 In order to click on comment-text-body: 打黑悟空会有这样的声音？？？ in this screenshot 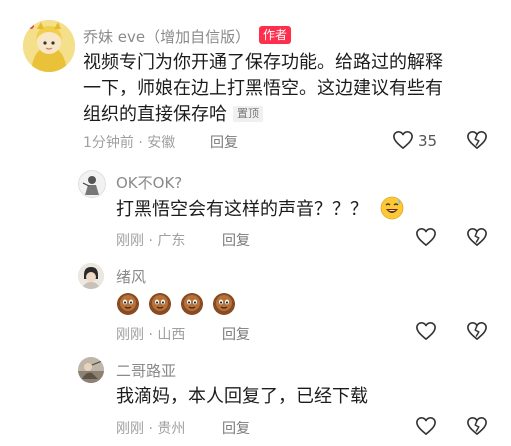, I will do `click(242, 209)`.